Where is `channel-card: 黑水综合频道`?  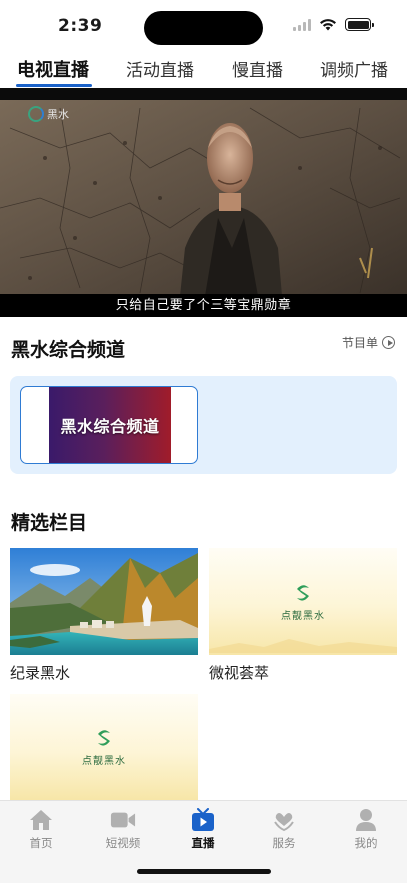 channel-card: 黑水综合频道 is located at coordinates (109, 425).